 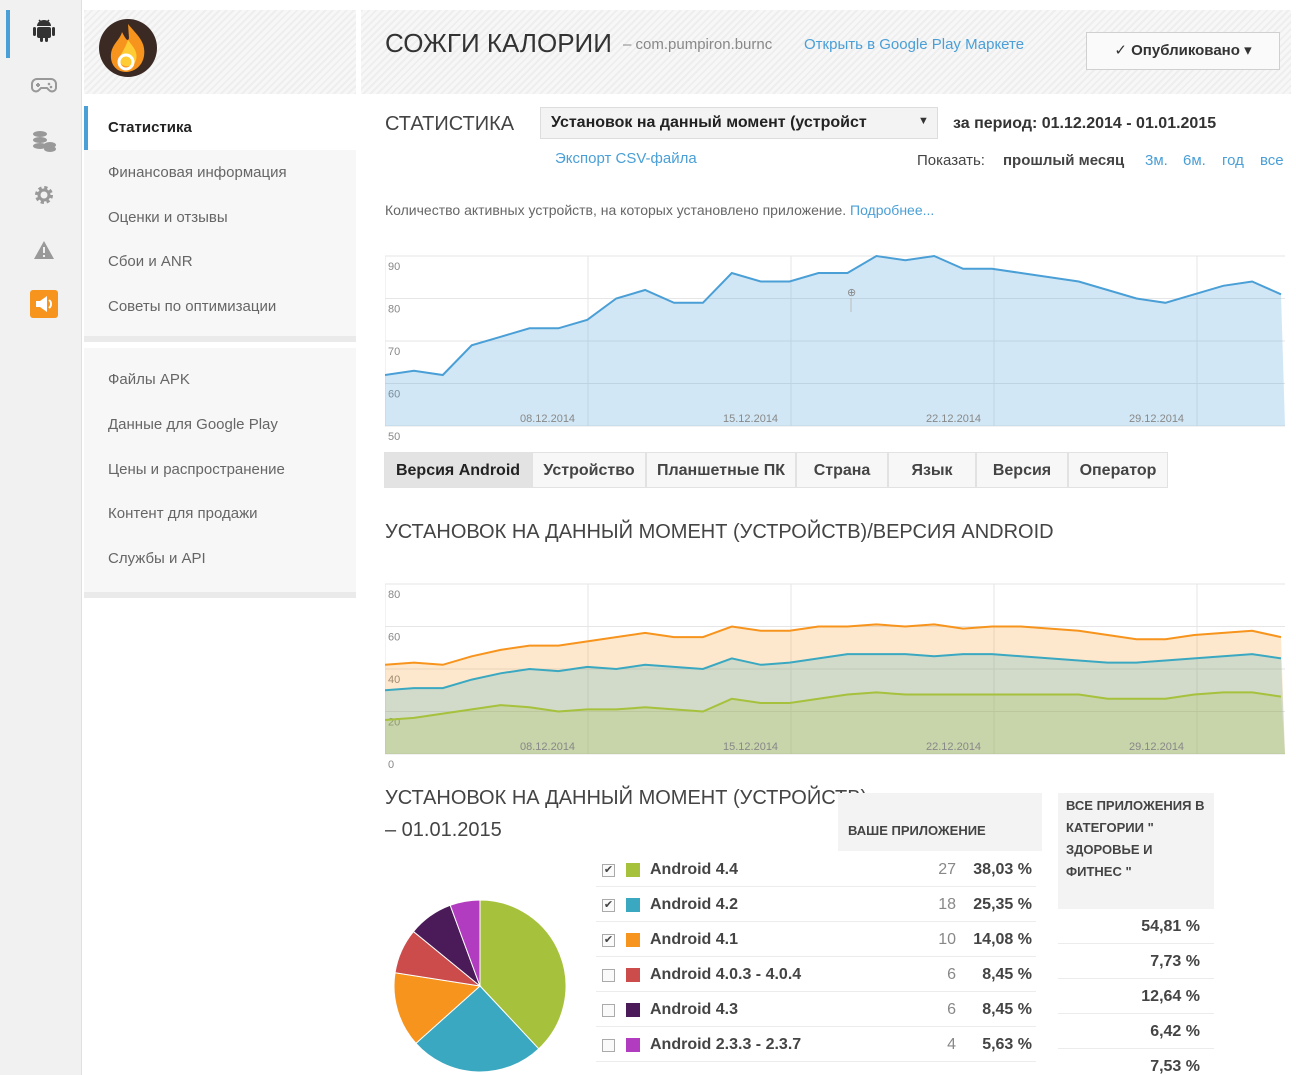 I want to click on nav-item-pricing: Цены и распространение, so click(x=220, y=470).